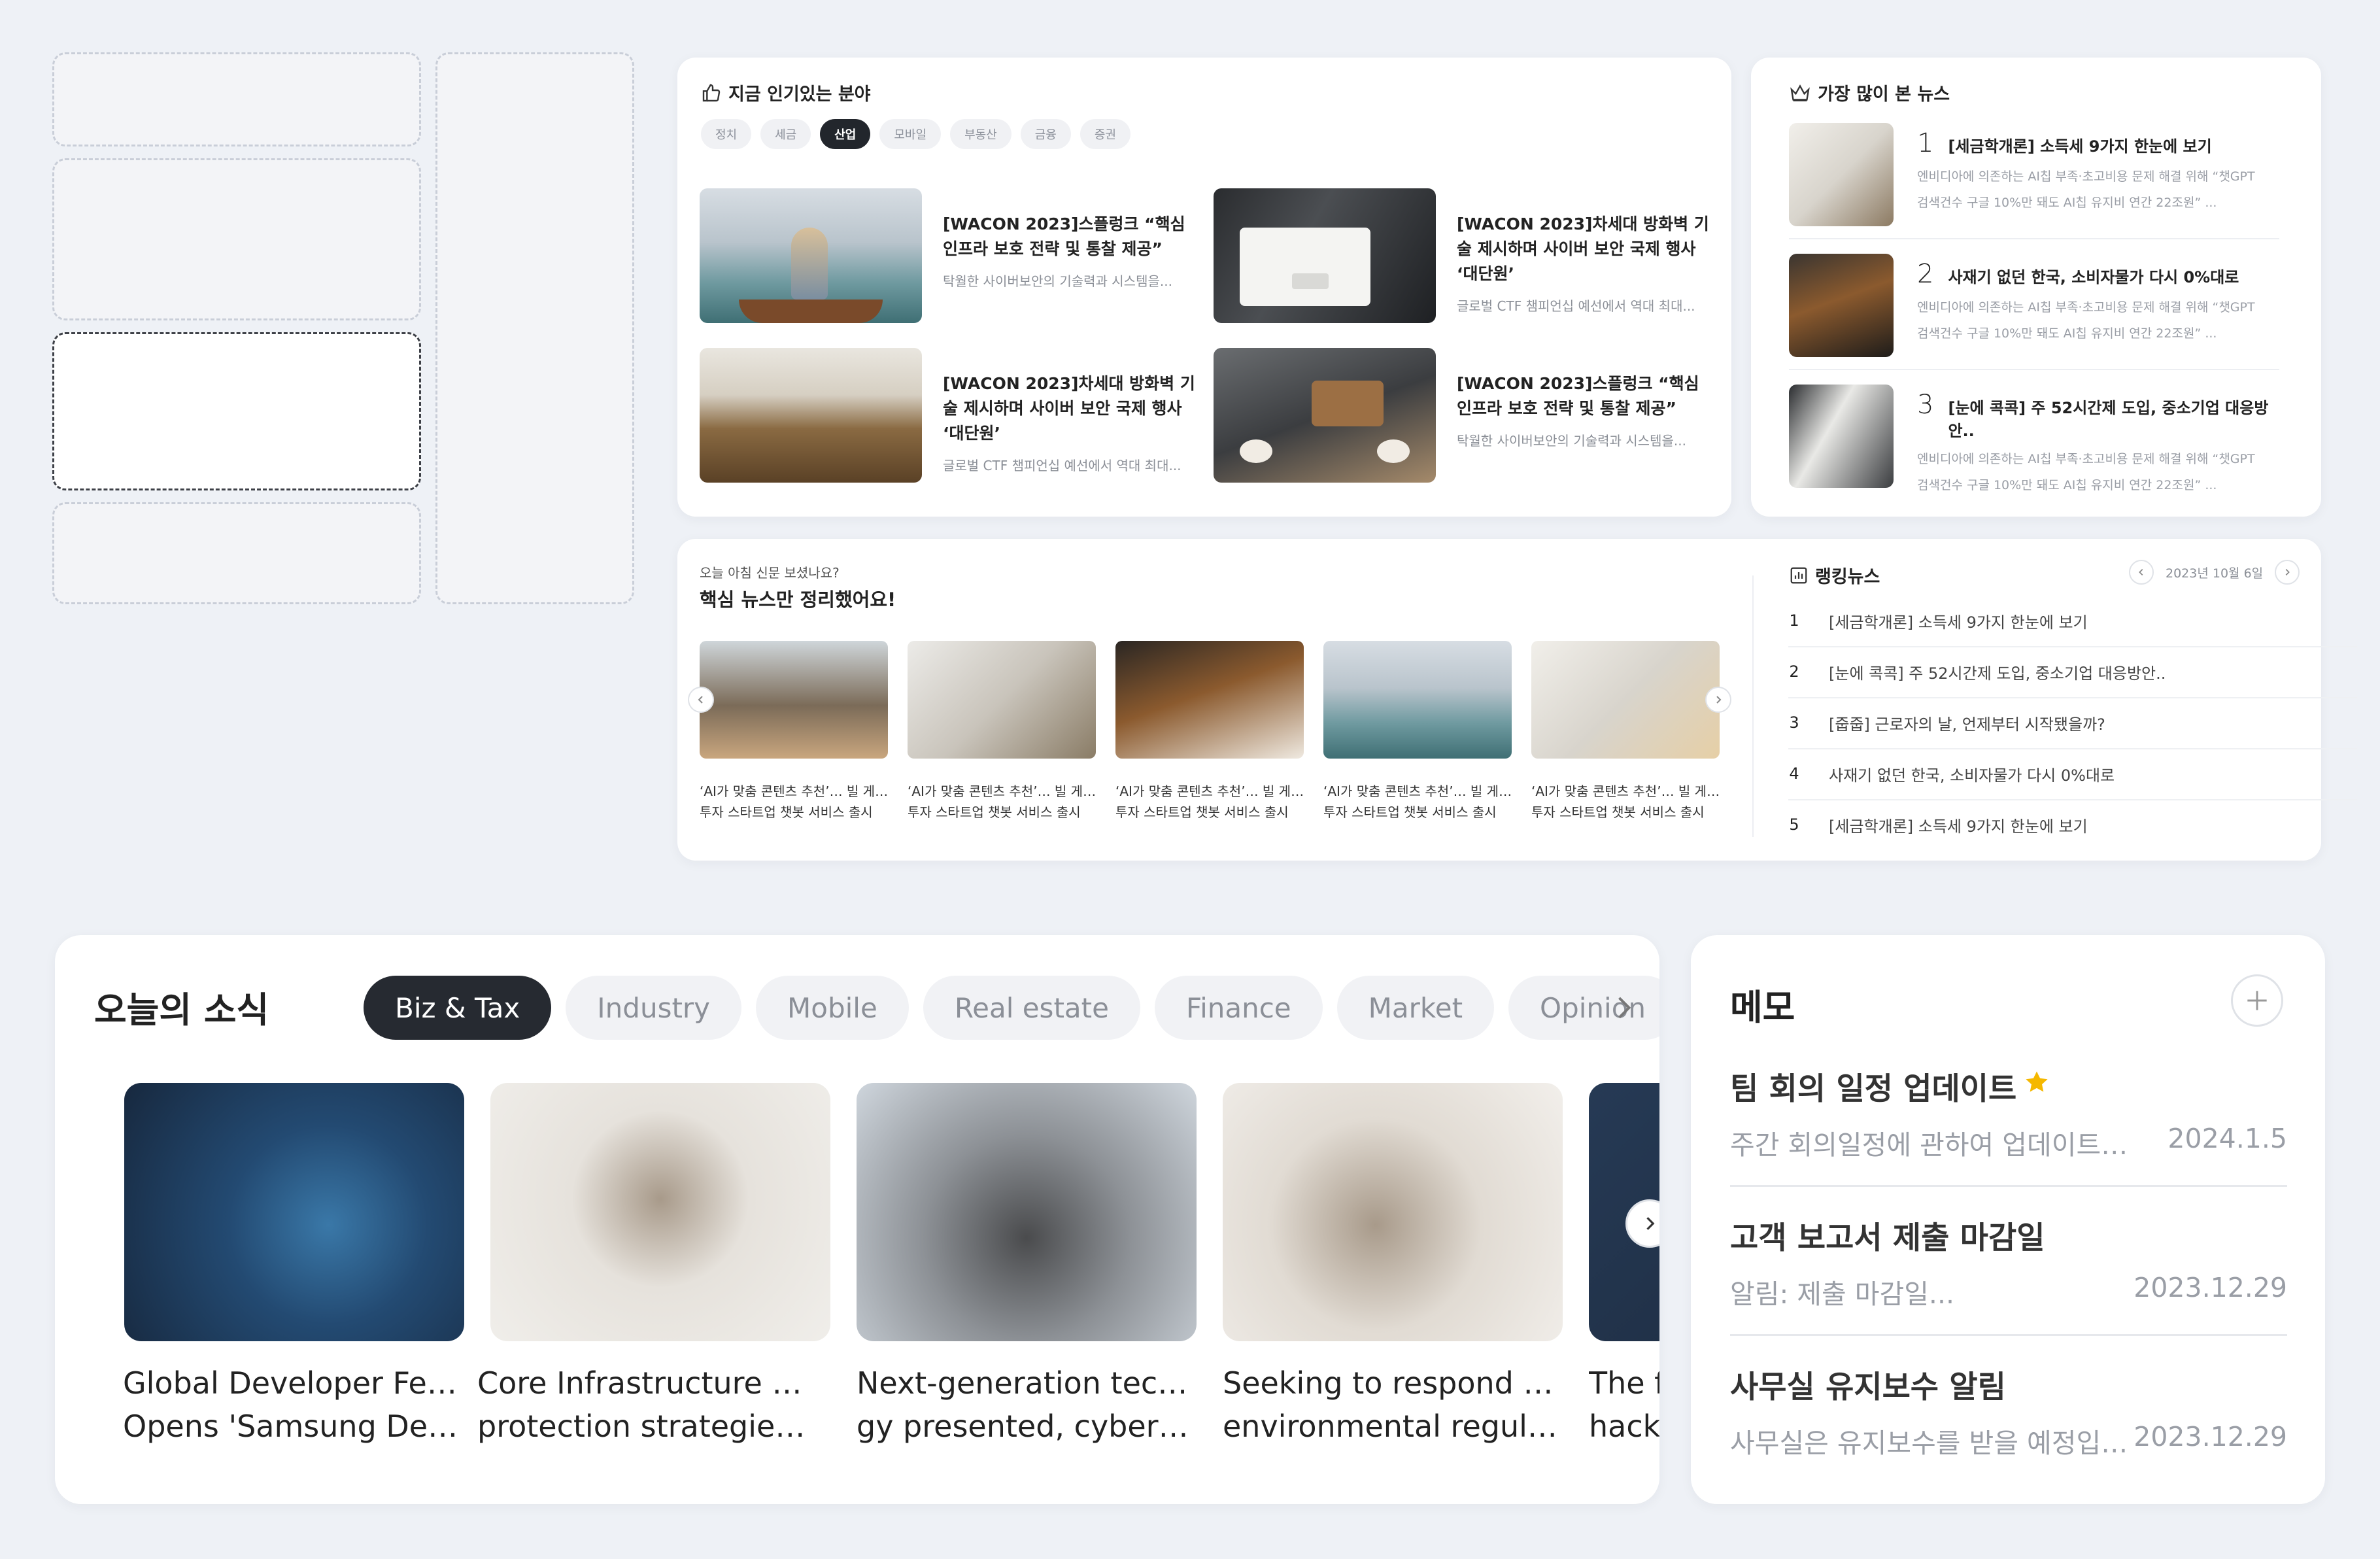 This screenshot has width=2380, height=1559. What do you see at coordinates (1997, 673) in the screenshot?
I see `ranking-item-title: [눈에 콕콕] 주 52시간제 도입, 중소기업 대응방안..` at bounding box center [1997, 673].